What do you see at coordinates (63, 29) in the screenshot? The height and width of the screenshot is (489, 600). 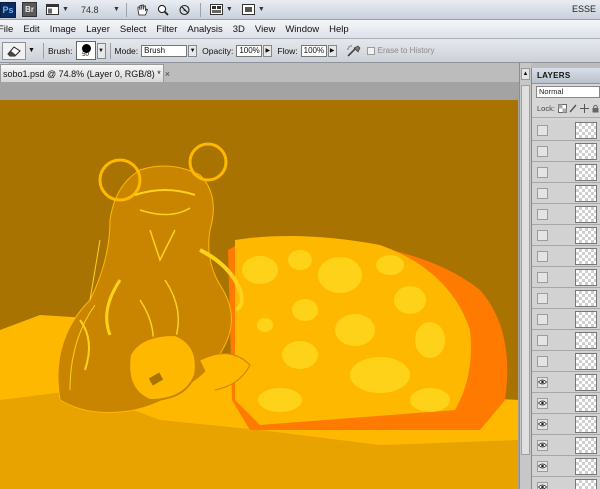 I see `menu-image: Image` at bounding box center [63, 29].